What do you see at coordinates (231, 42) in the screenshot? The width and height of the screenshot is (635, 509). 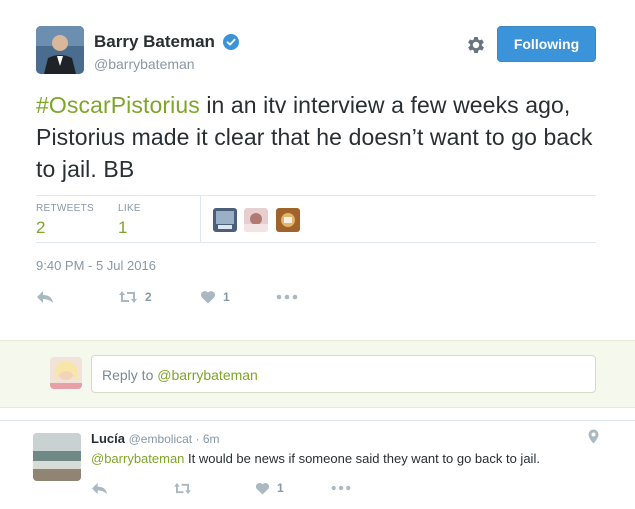 I see `verified-badge-icon` at bounding box center [231, 42].